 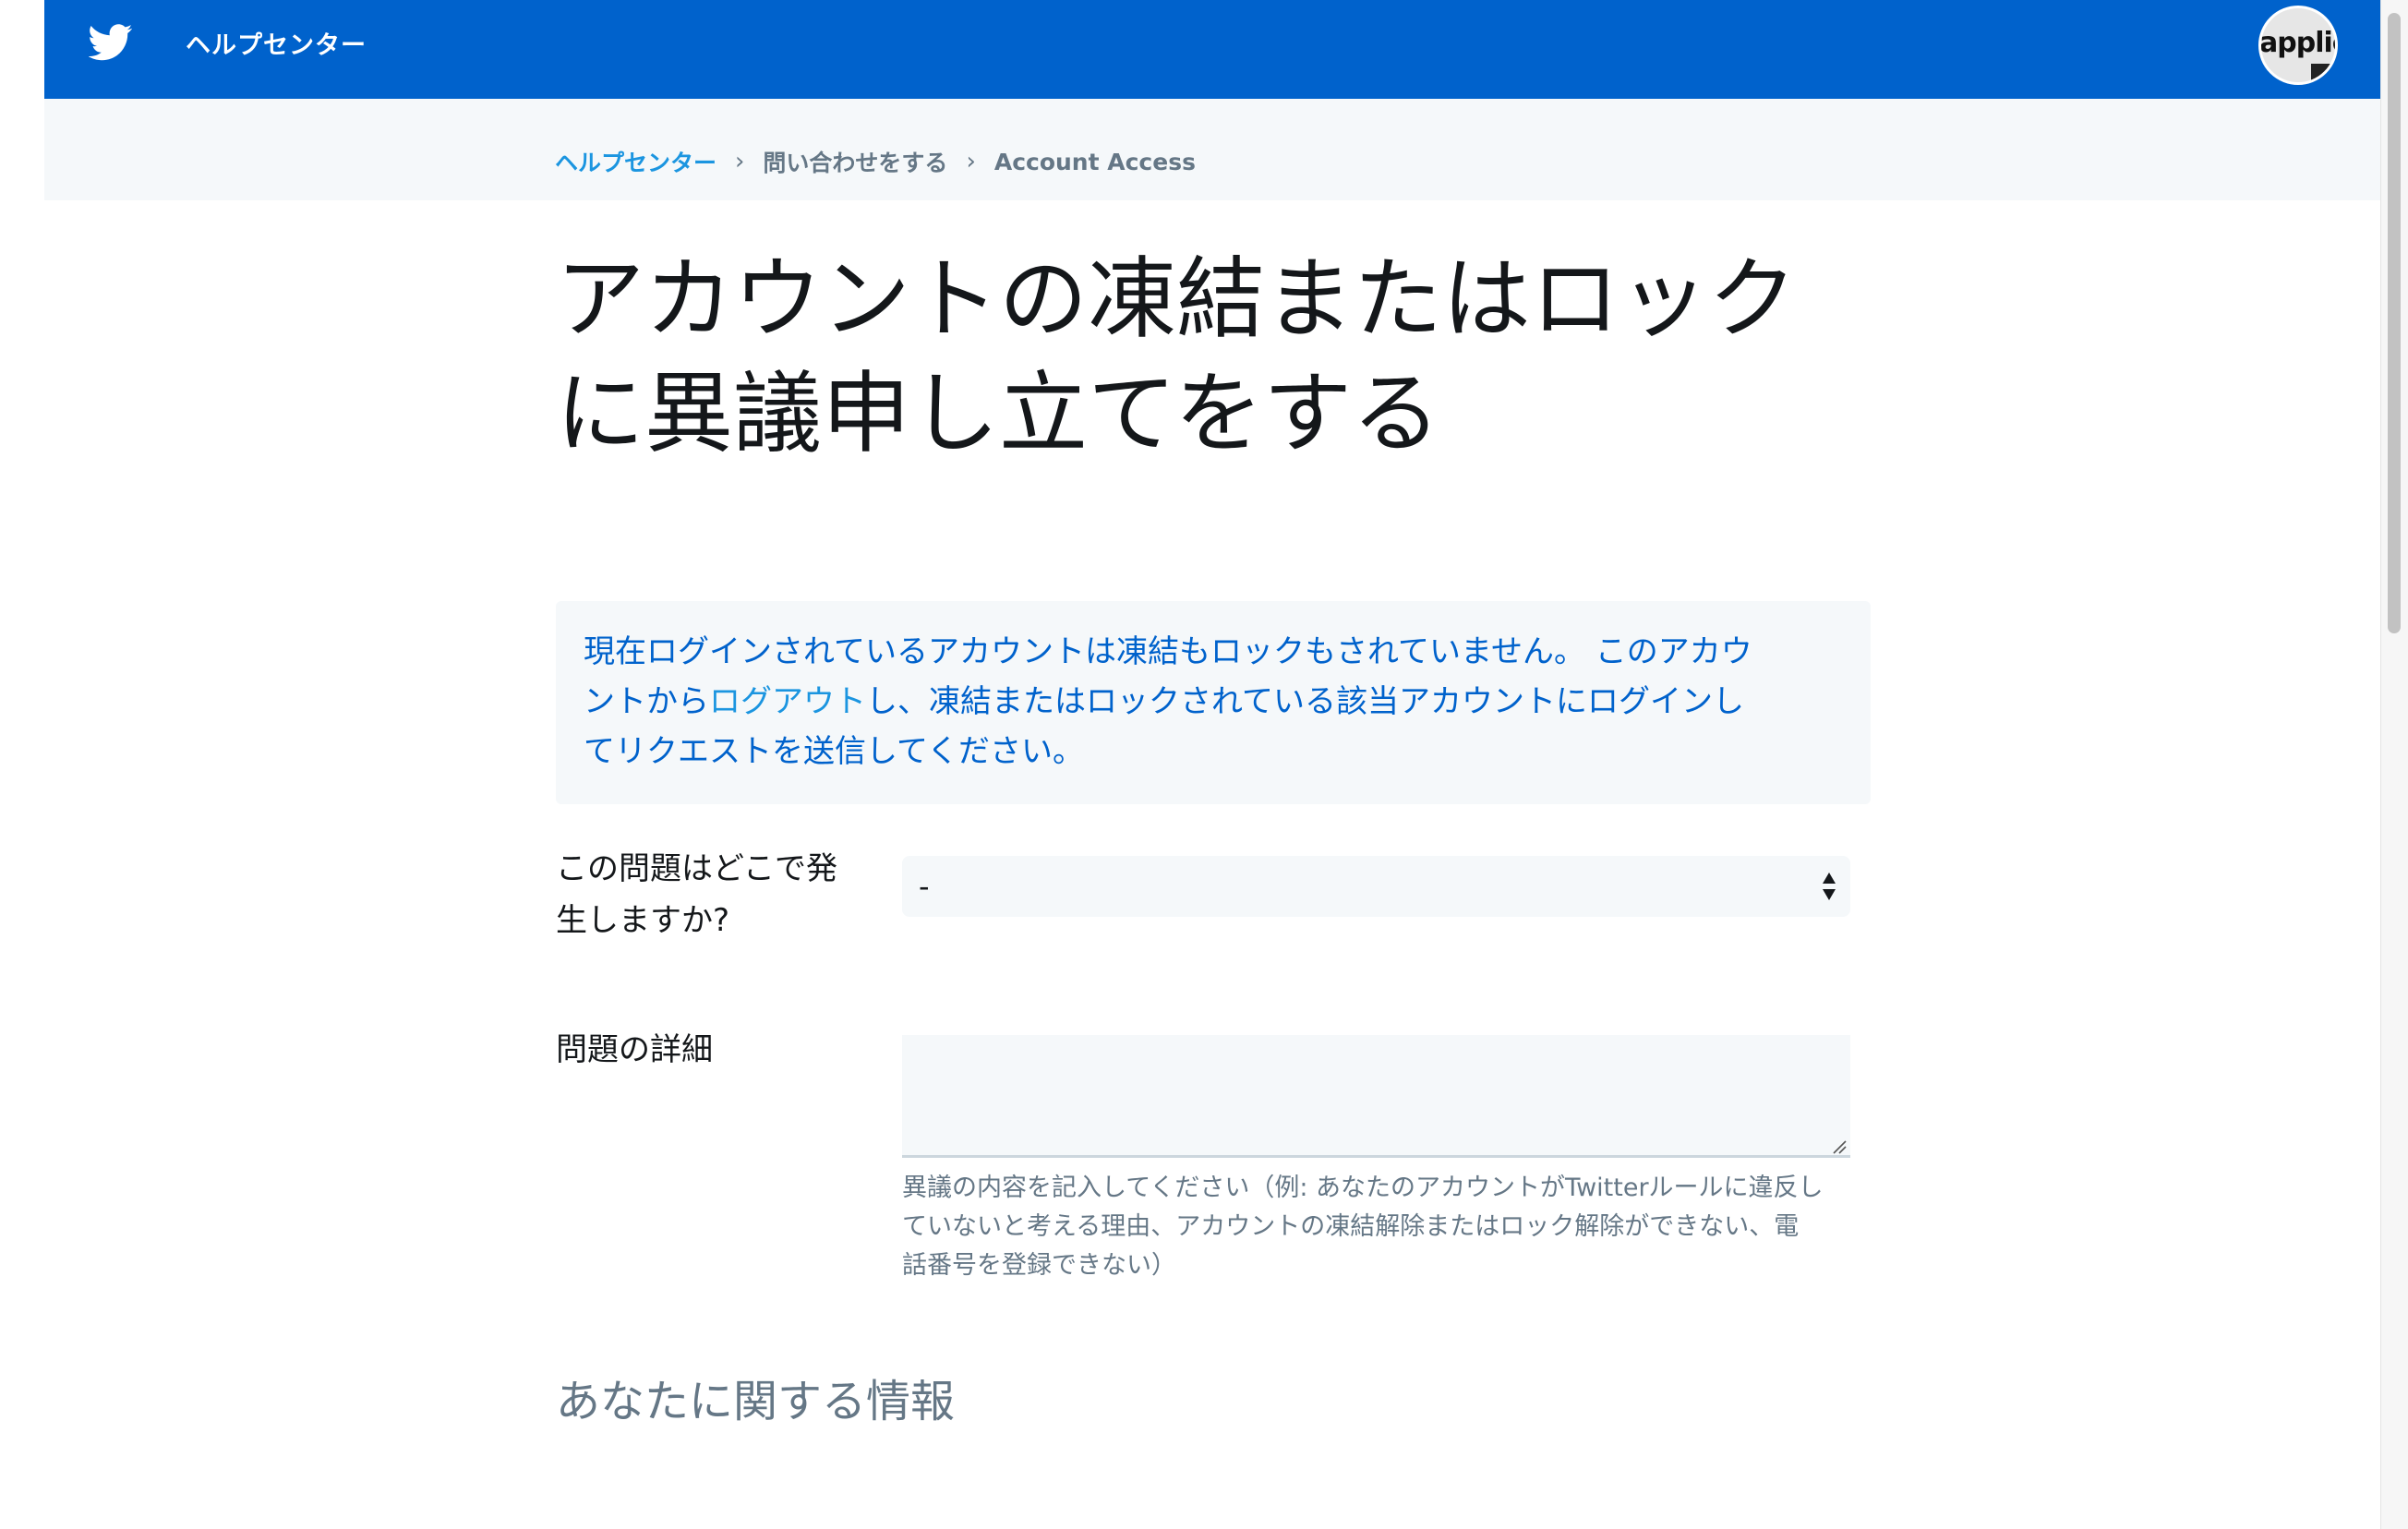 I want to click on breadcrumb: ヘルプセンター › 問い合わせをする › Account Access, so click(x=875, y=162).